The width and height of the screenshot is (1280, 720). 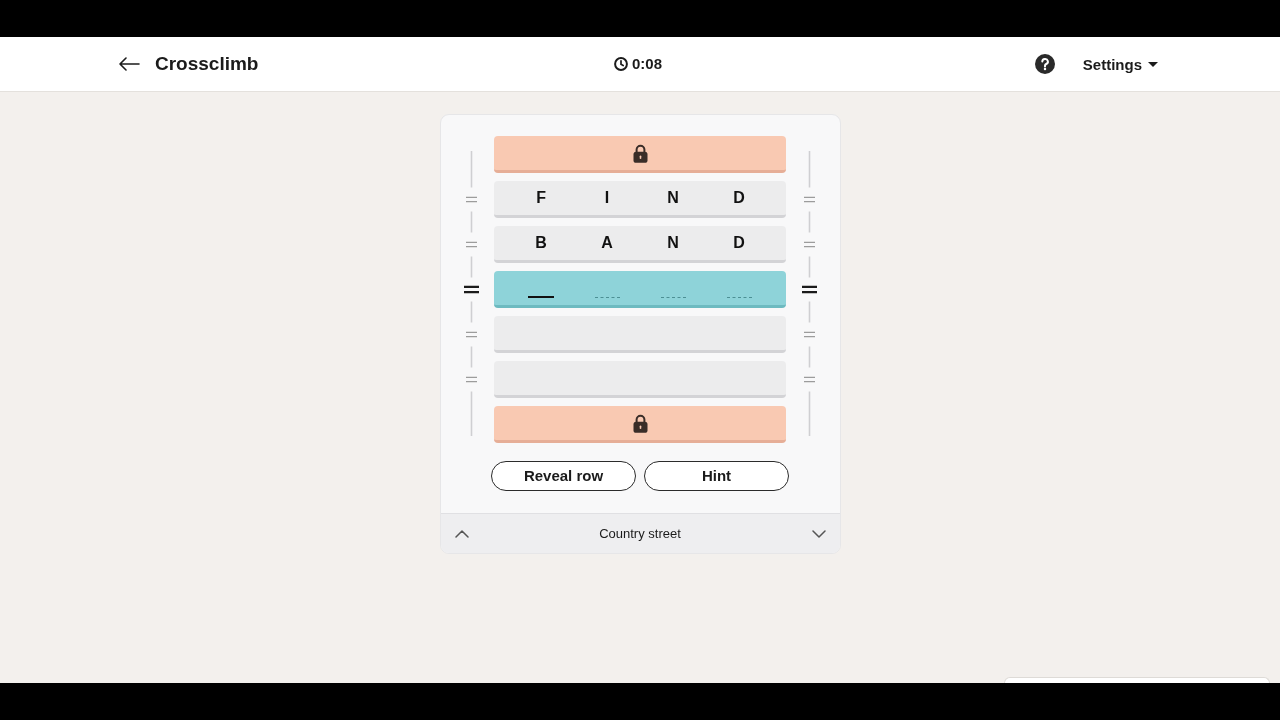 I want to click on word-row: B A N D, so click(x=640, y=244).